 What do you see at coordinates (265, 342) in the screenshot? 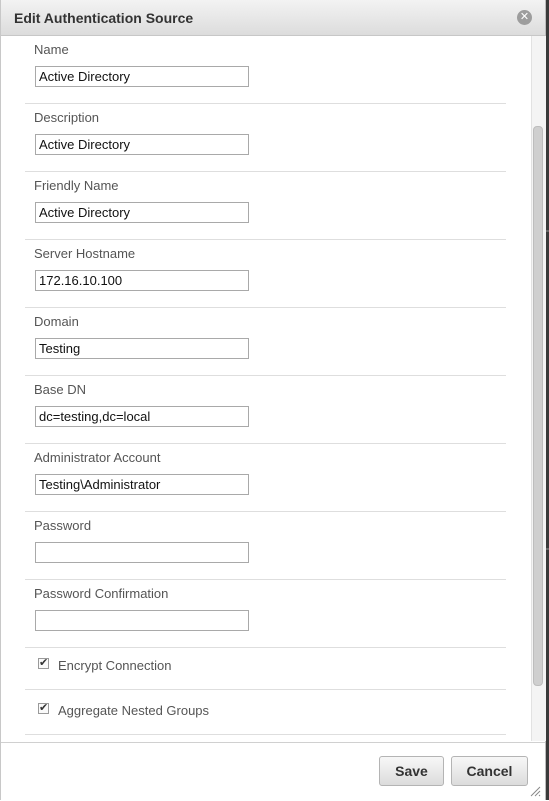
I see `domain-field-group: Domain` at bounding box center [265, 342].